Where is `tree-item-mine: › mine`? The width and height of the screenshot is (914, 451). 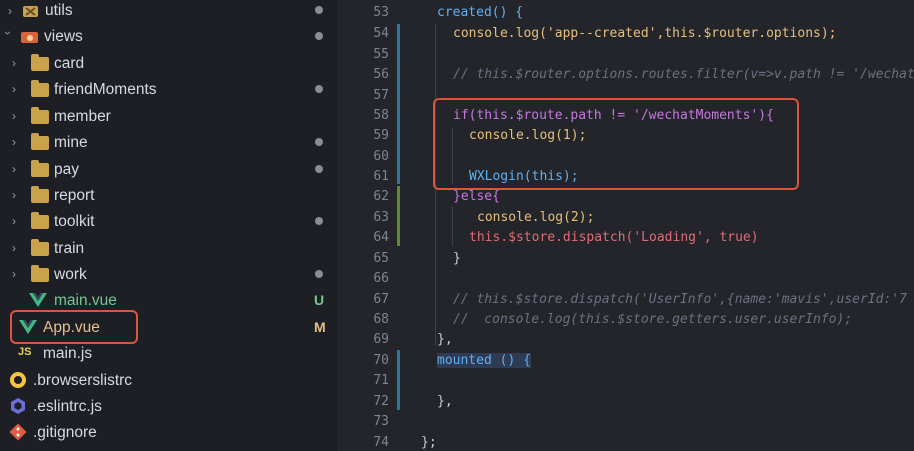 tree-item-mine: › mine is located at coordinates (168, 142).